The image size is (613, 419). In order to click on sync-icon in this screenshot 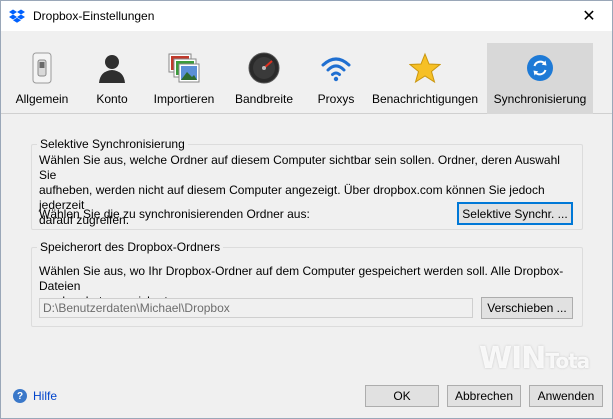, I will do `click(540, 68)`.